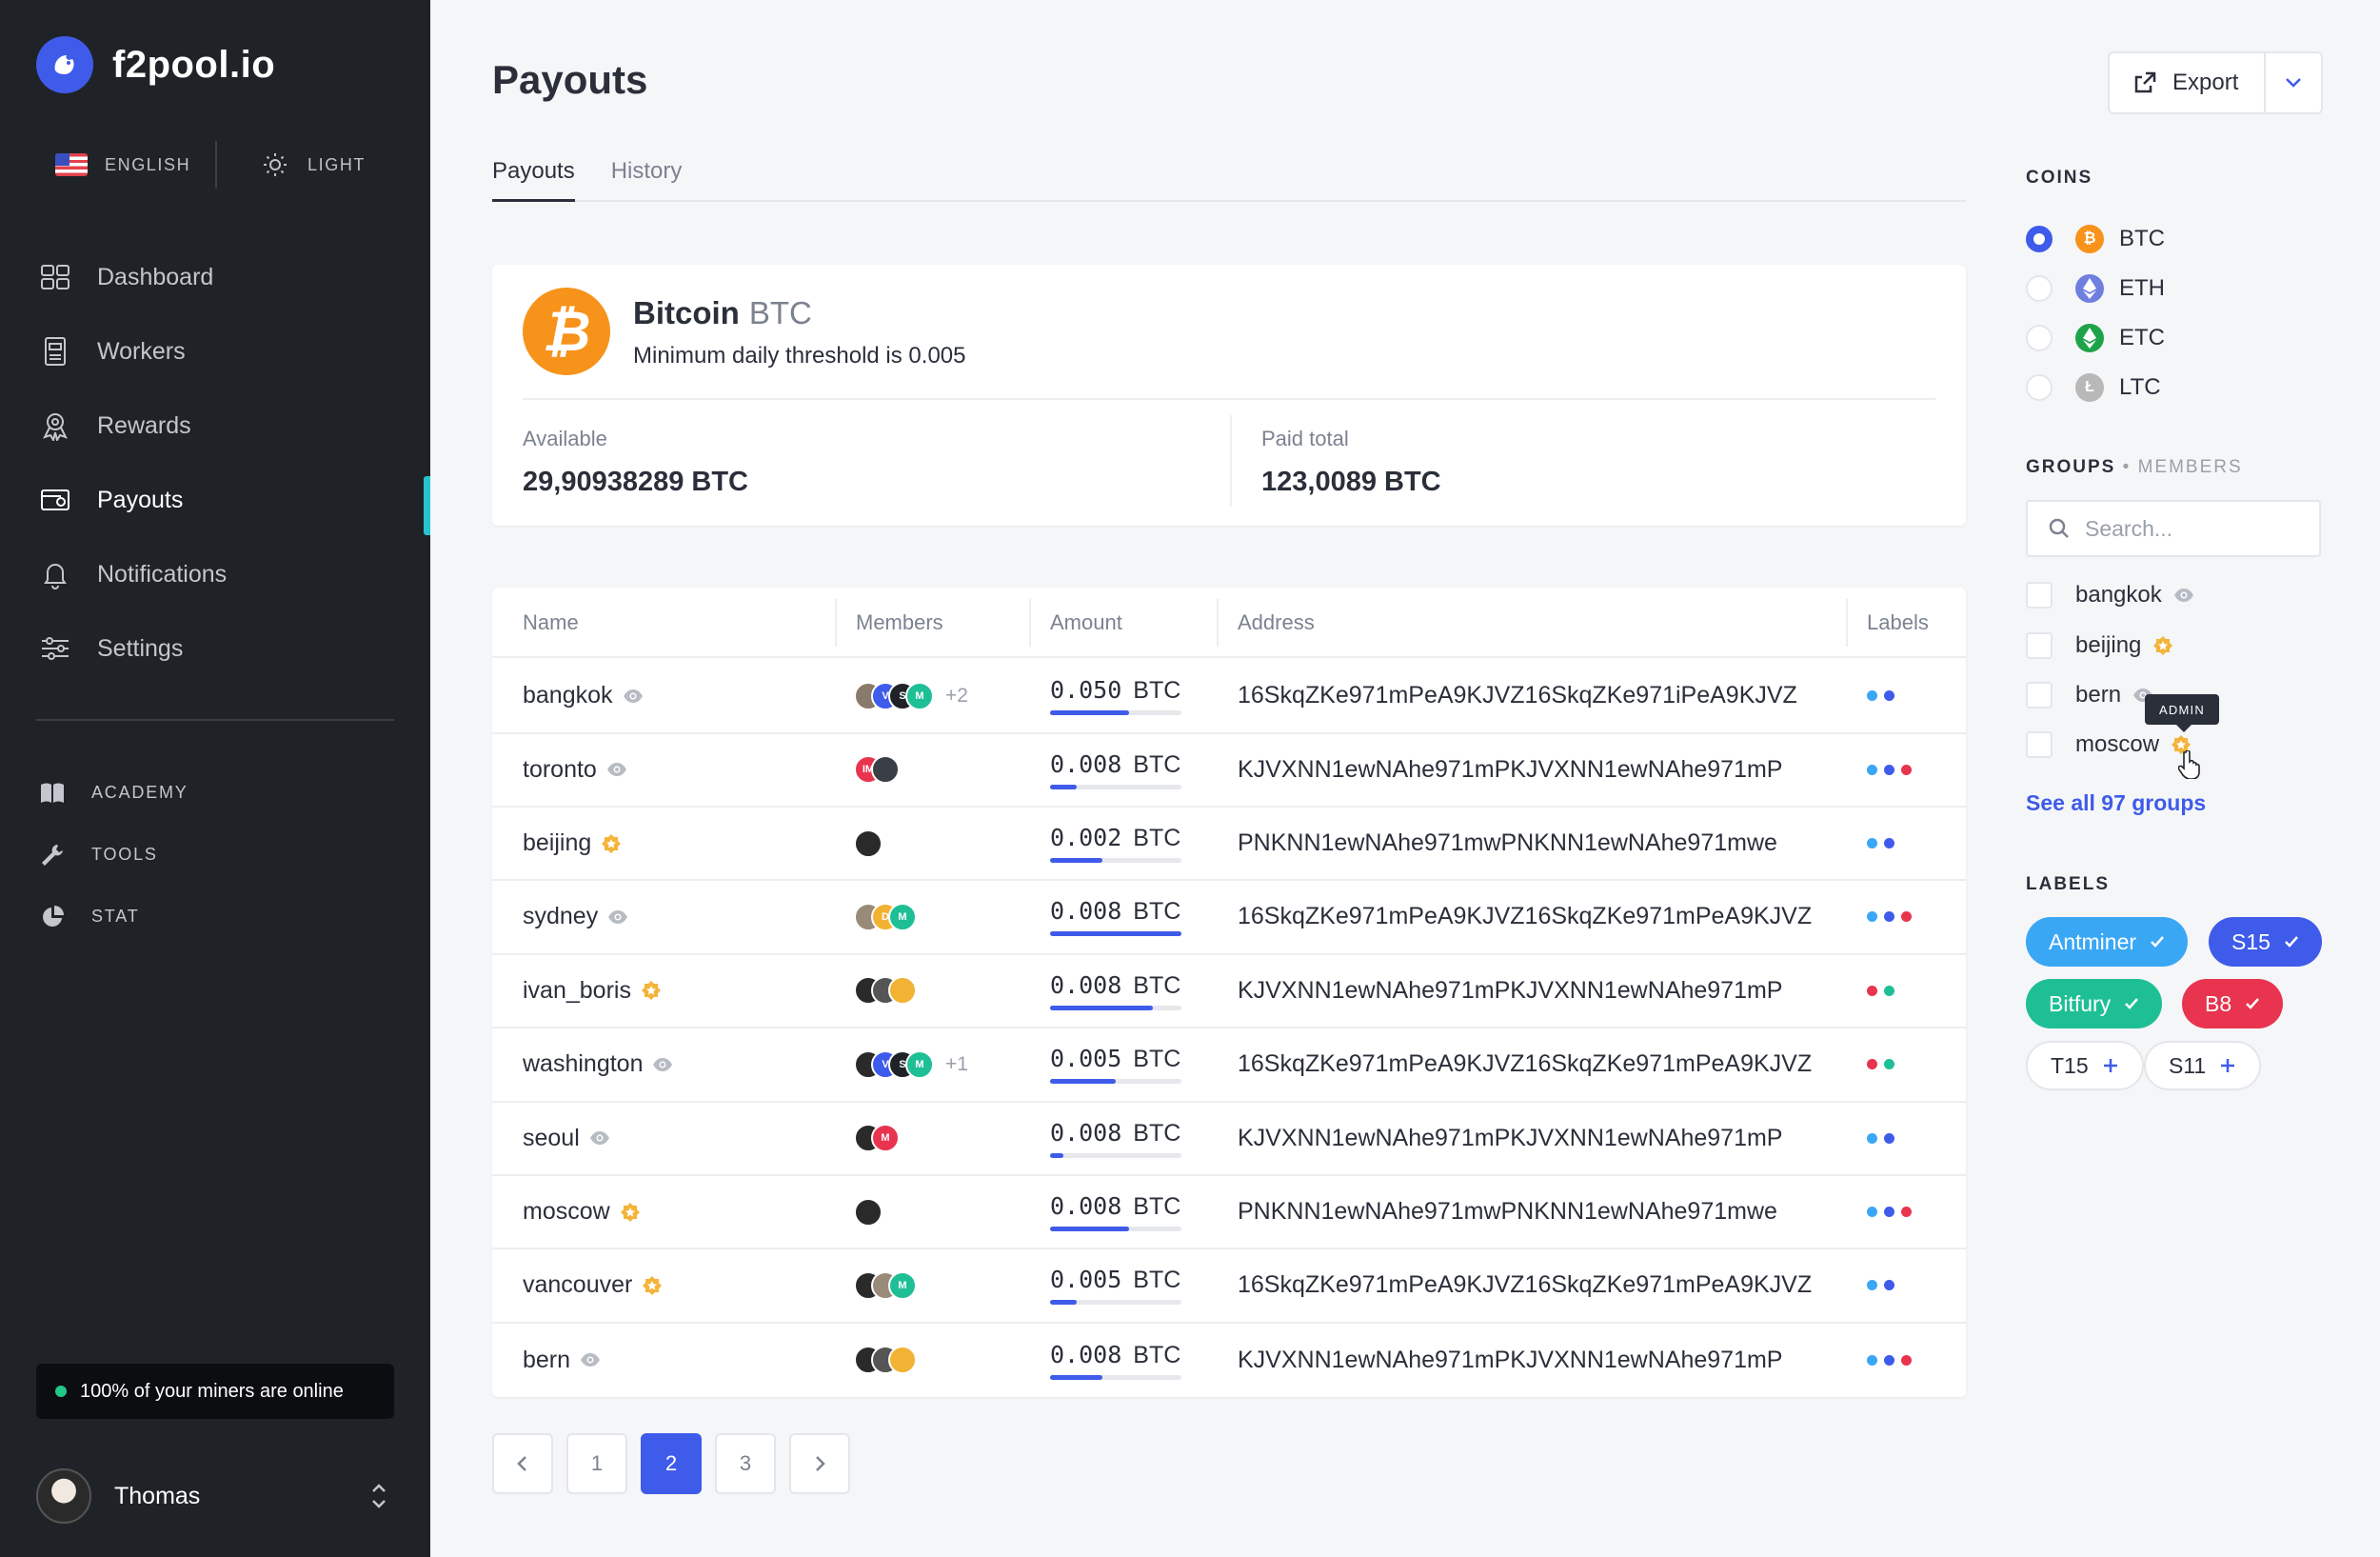 This screenshot has height=1557, width=2380. What do you see at coordinates (647, 178) in the screenshot?
I see `tab-history: History` at bounding box center [647, 178].